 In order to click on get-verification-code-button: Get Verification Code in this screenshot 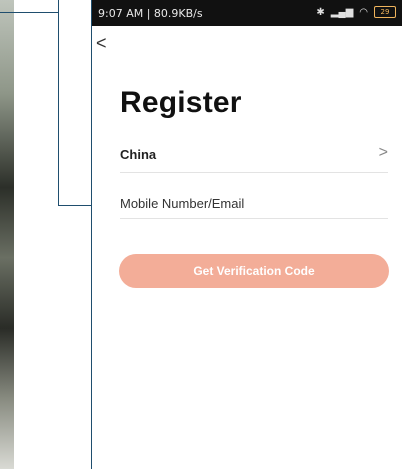, I will do `click(254, 271)`.